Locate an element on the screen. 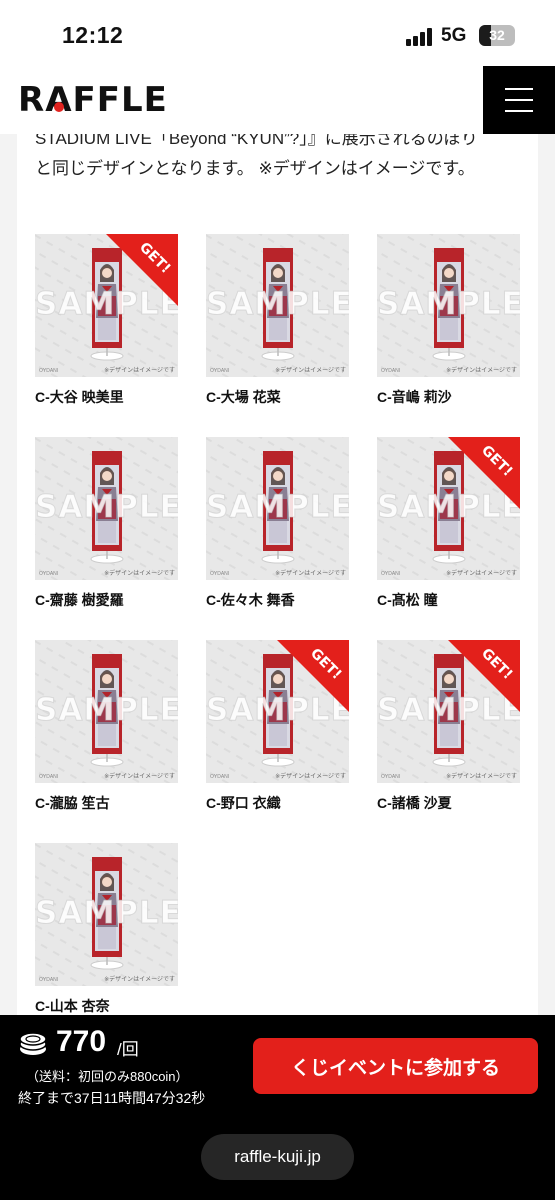 The image size is (555, 1200). time-remaining: 終了まで37日11時間47分32秒 is located at coordinates (112, 1098).